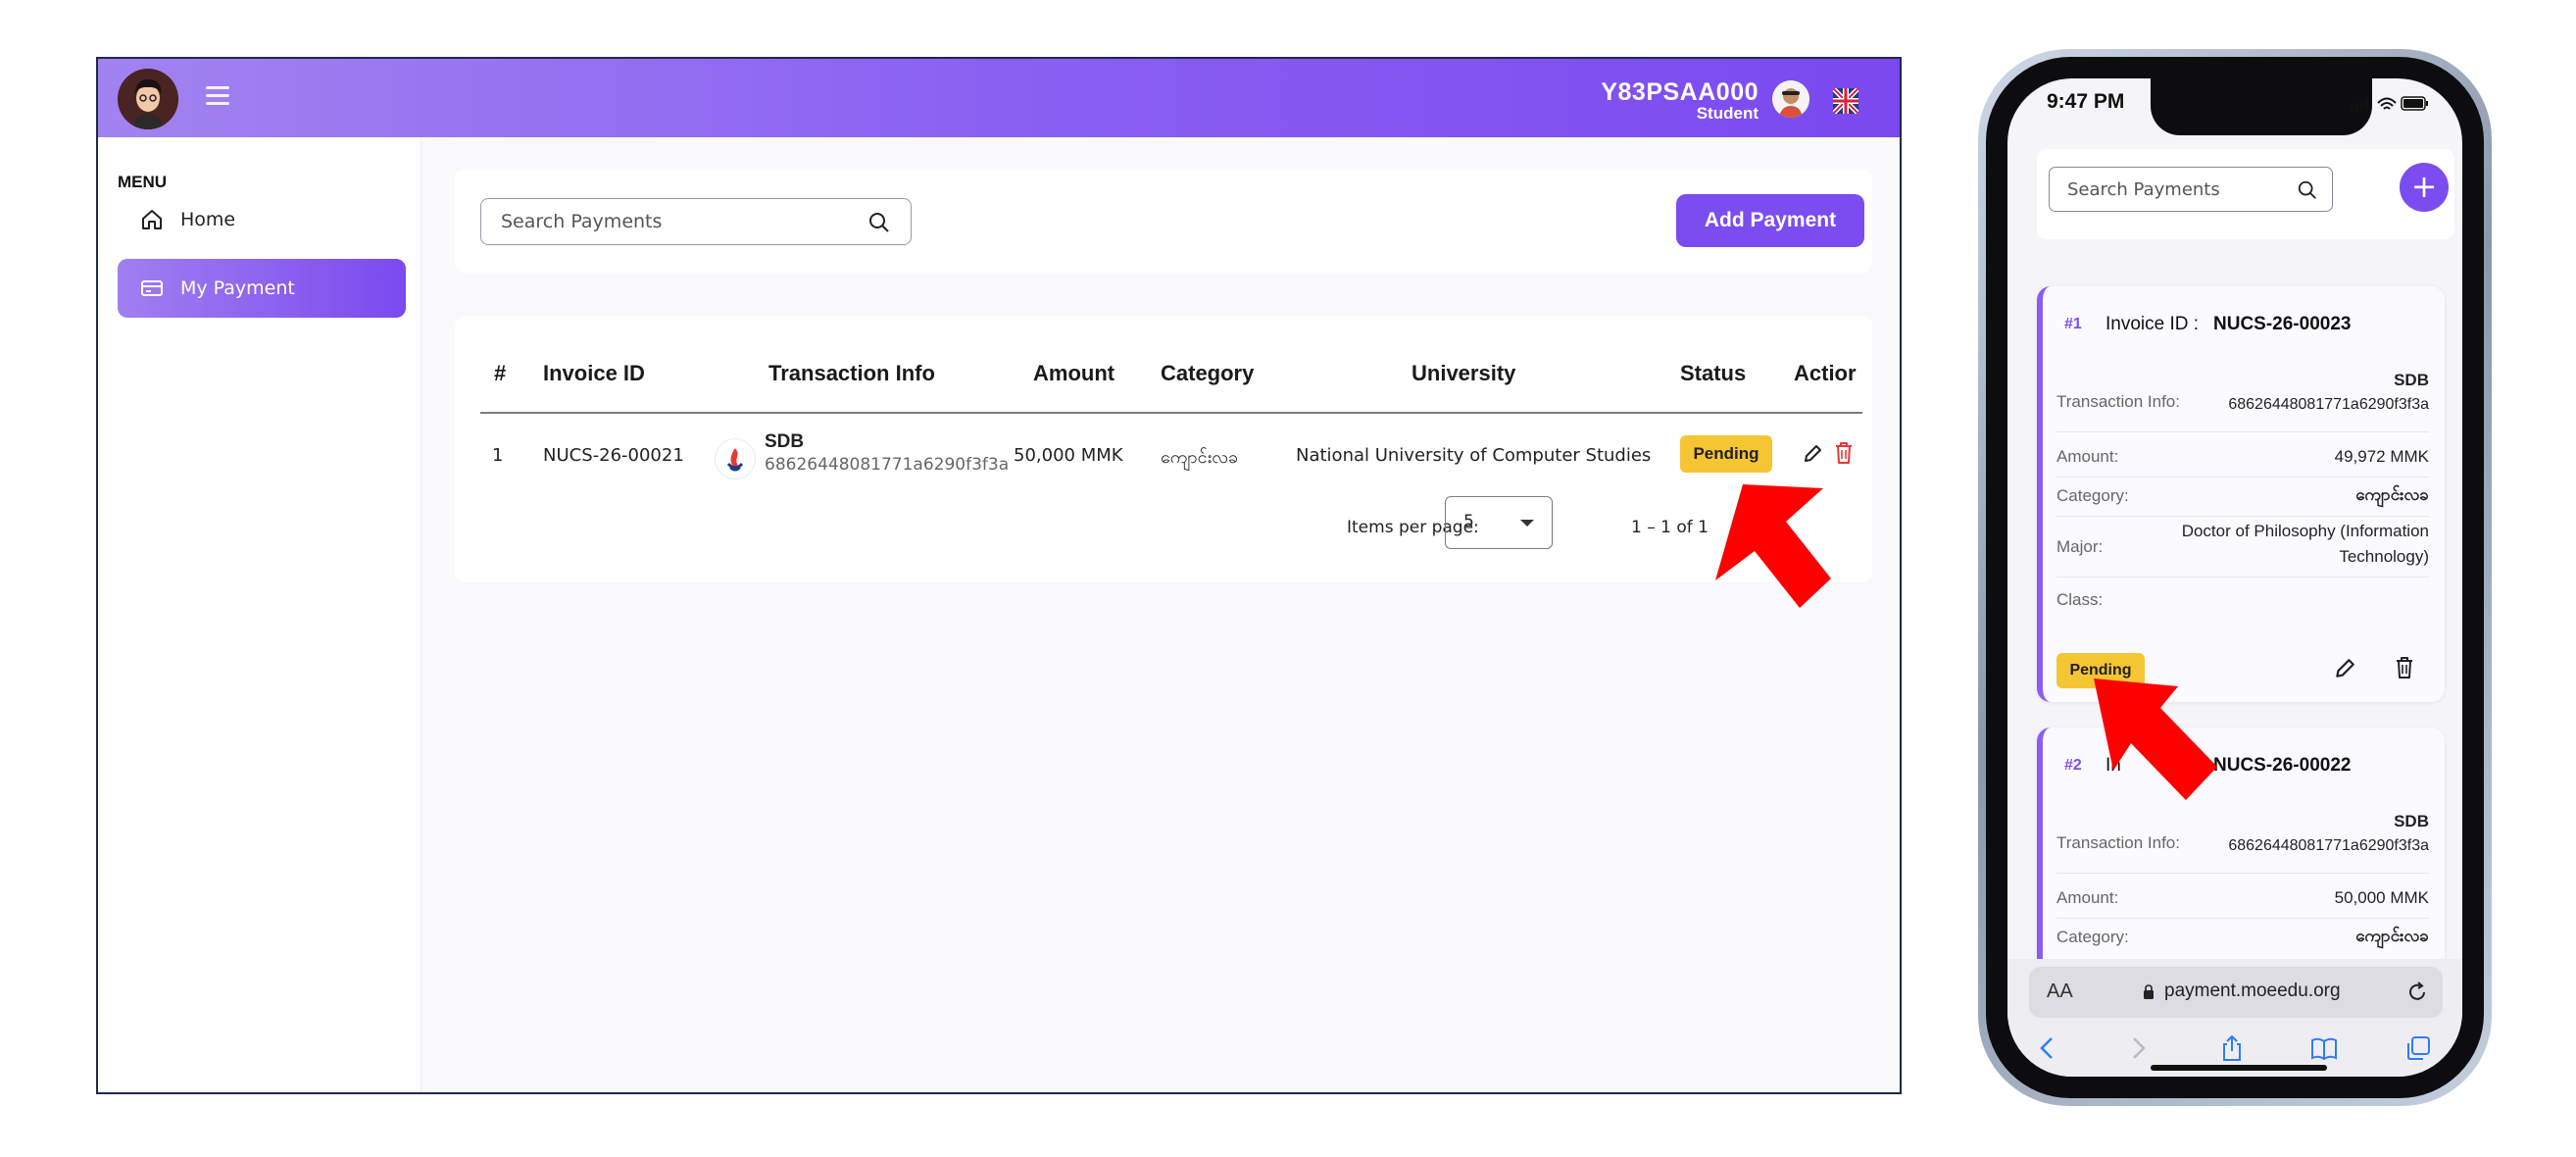  I want to click on sidebar: MENU Home My Payment, so click(259, 614).